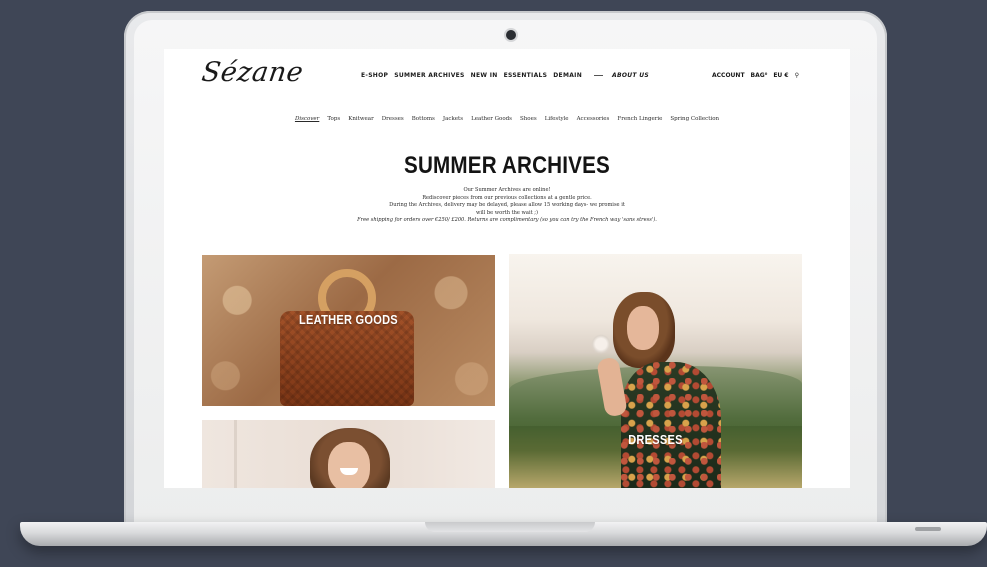  Describe the element at coordinates (484, 75) in the screenshot. I see `nav-item-new-in: NEW IN` at that location.